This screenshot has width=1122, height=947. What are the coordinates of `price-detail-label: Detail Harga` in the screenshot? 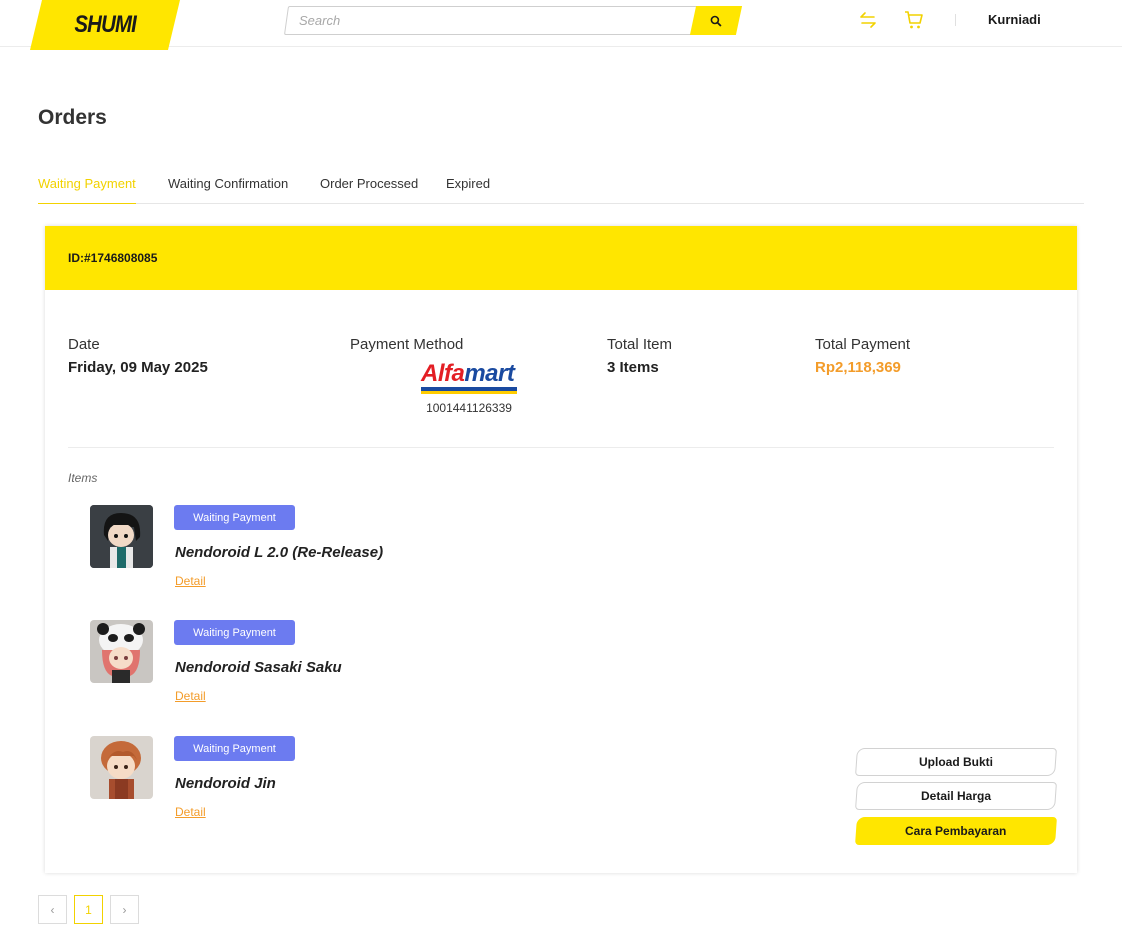 It's located at (956, 796).